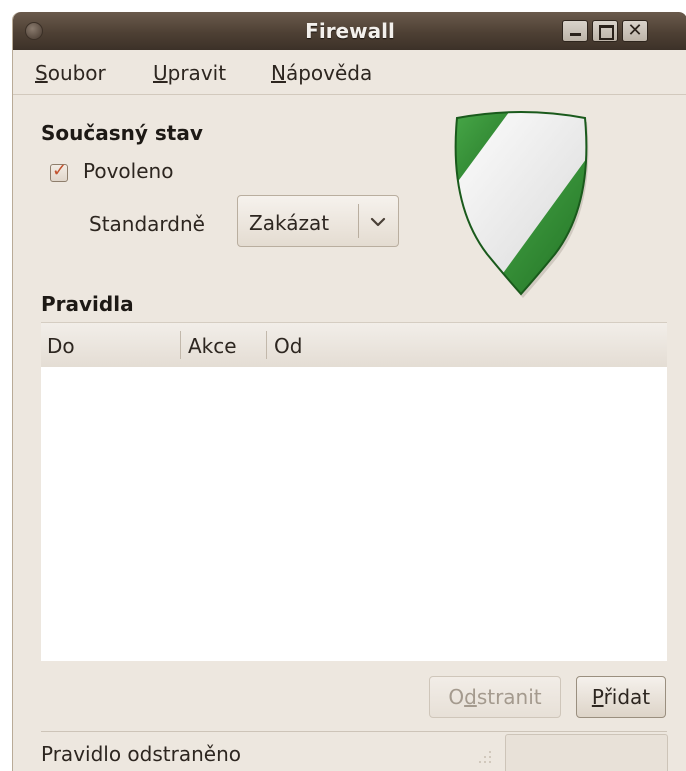 The image size is (686, 771). What do you see at coordinates (484, 755) in the screenshot?
I see `resize-grip-icon` at bounding box center [484, 755].